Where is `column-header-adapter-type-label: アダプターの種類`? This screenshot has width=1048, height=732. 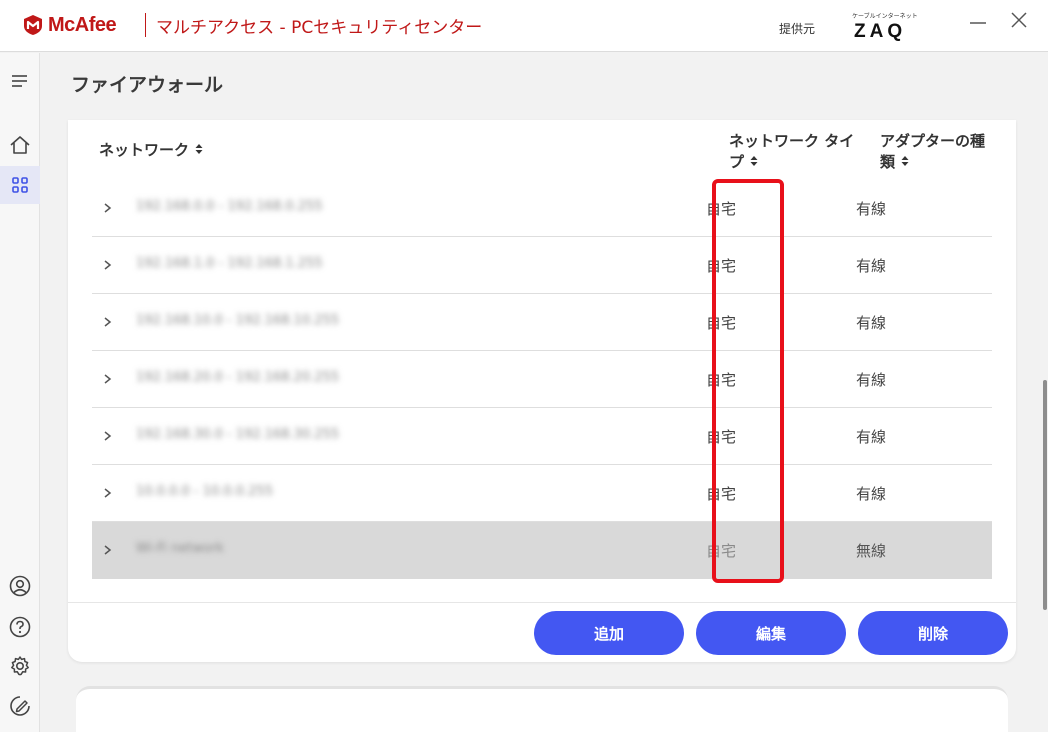
column-header-adapter-type-label: アダプターの種類 is located at coordinates (933, 151).